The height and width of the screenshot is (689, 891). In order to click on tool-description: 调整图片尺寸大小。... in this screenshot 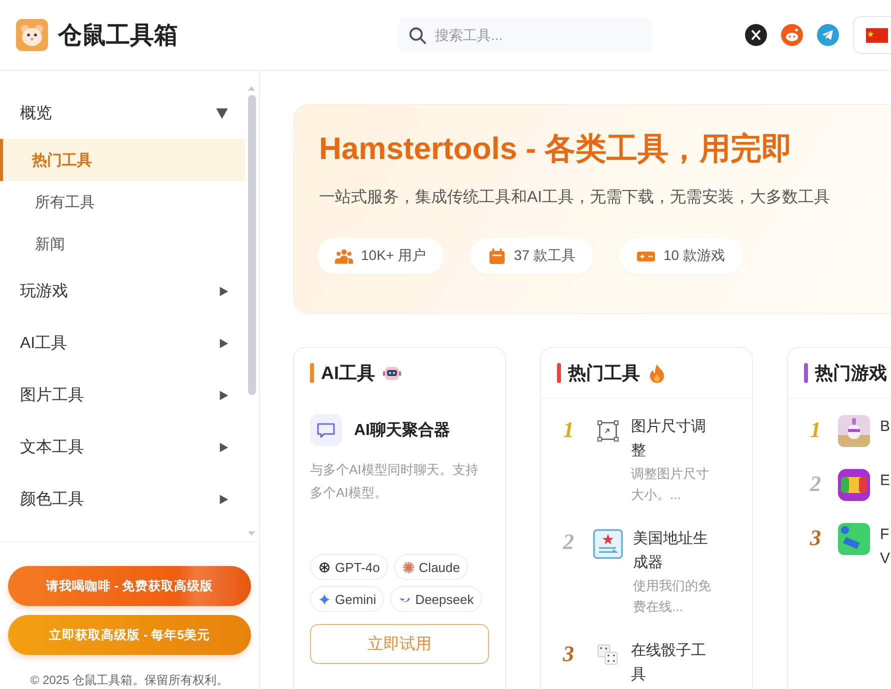, I will do `click(670, 484)`.